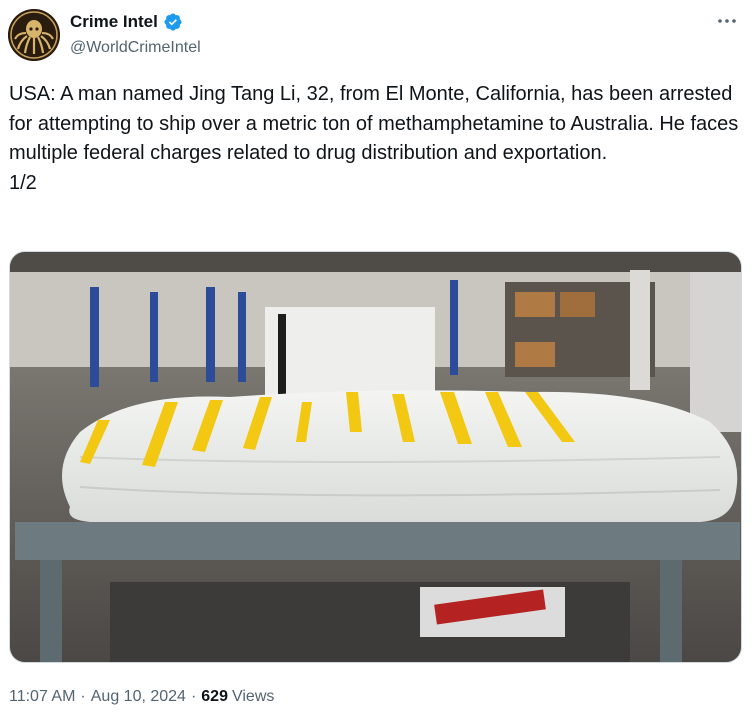 The height and width of the screenshot is (726, 755). What do you see at coordinates (138, 697) in the screenshot?
I see `tweet-date: Aug 10, 2024` at bounding box center [138, 697].